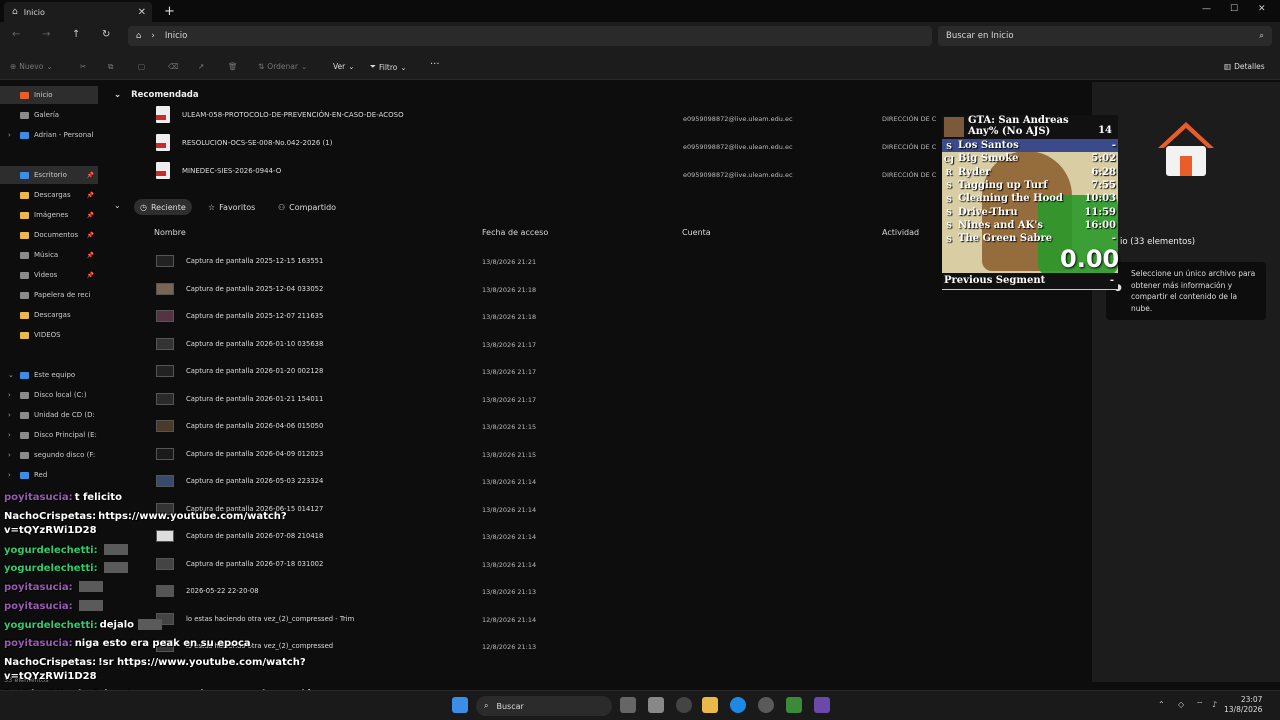 The image size is (1280, 720). What do you see at coordinates (436, 481) in the screenshot?
I see `file-row: Captura de pantalla 2026-05-03 223324` at bounding box center [436, 481].